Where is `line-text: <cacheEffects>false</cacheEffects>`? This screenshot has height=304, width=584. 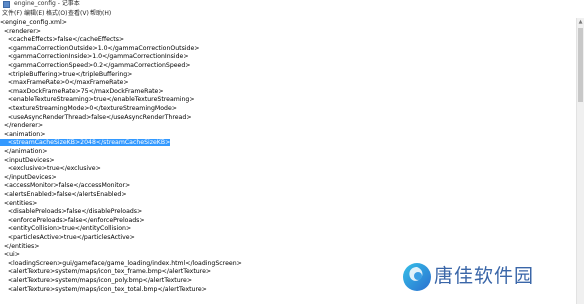 line-text: <cacheEffects>false</cacheEffects> is located at coordinates (62, 40).